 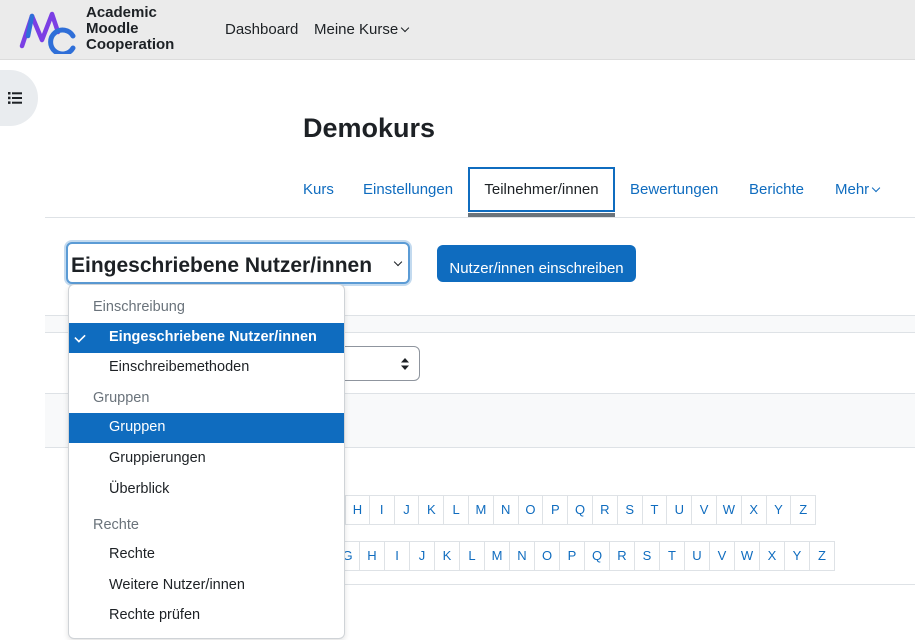 I want to click on nav-my-courses-menu: Meine Kurse, so click(x=362, y=29).